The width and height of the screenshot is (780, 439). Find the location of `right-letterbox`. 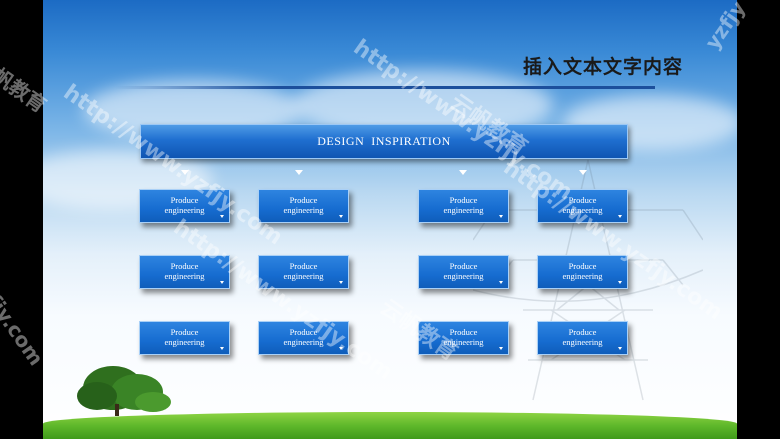

right-letterbox is located at coordinates (758, 219).